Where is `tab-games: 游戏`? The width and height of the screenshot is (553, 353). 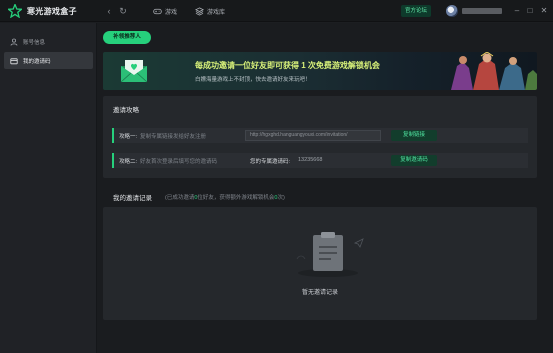 tab-games: 游戏 is located at coordinates (165, 11).